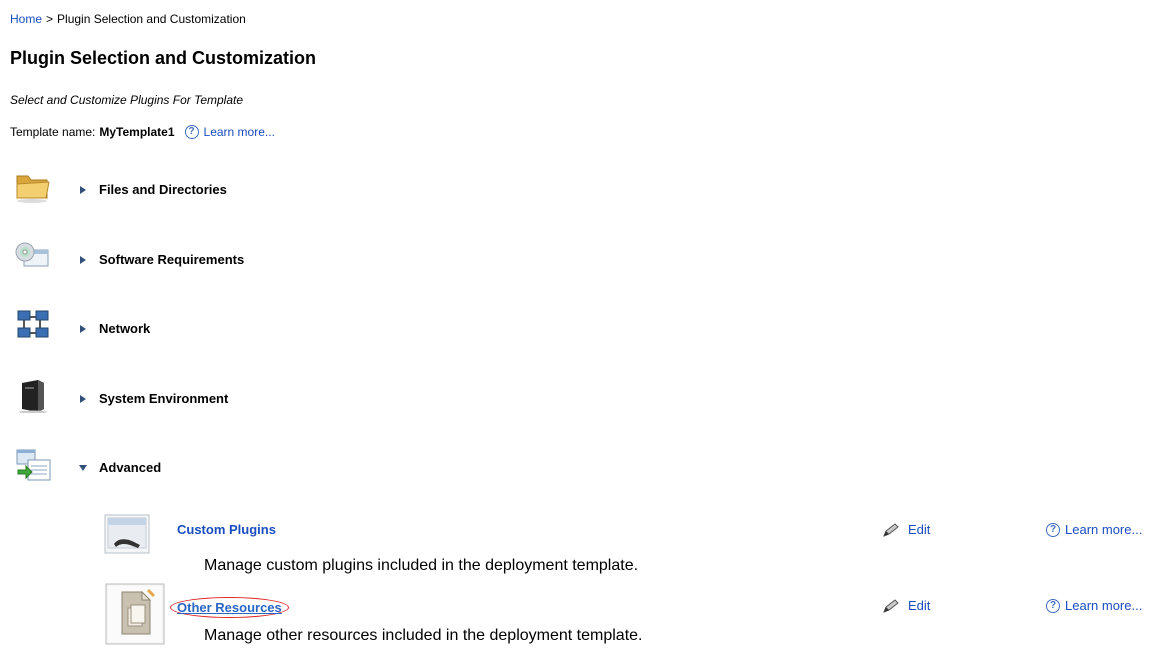 This screenshot has height=652, width=1158. I want to click on category-toggle-files-and-directories: Files and Directories, so click(153, 189).